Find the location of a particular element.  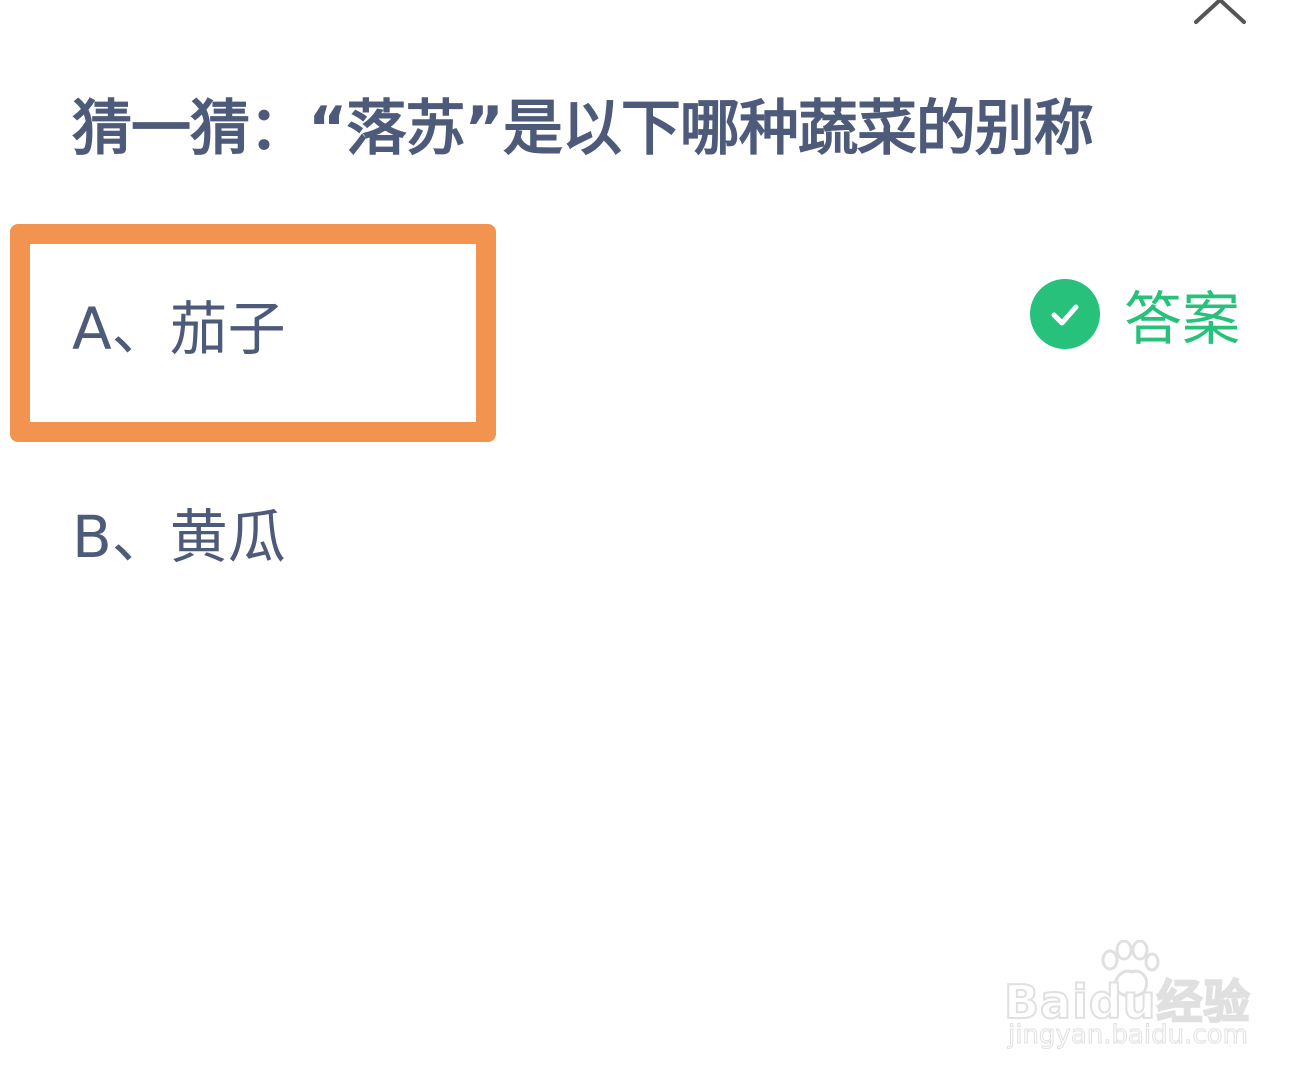

option-a: A、茄子 is located at coordinates (179, 324).